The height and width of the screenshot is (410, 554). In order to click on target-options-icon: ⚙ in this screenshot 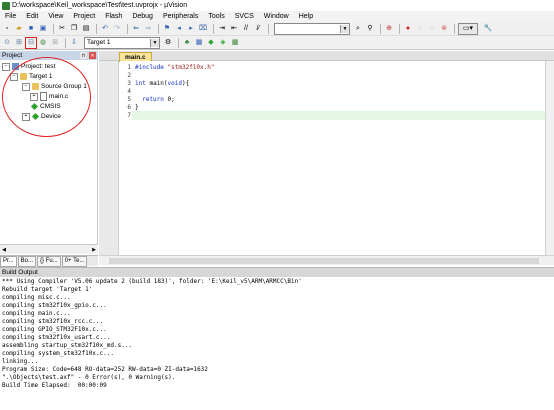, I will do `click(168, 43)`.